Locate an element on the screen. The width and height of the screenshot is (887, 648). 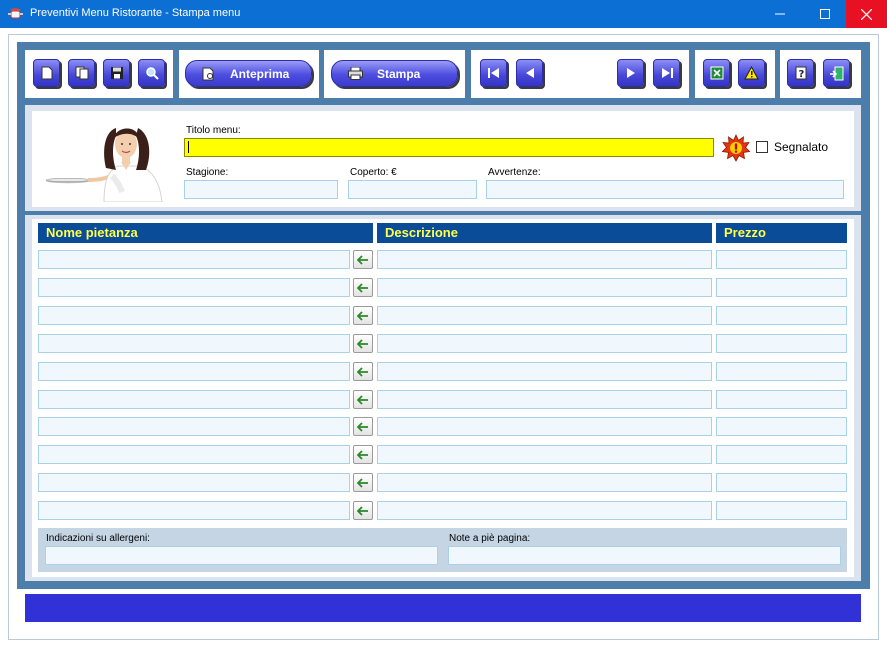
new-document-icon is located at coordinates (46, 73).